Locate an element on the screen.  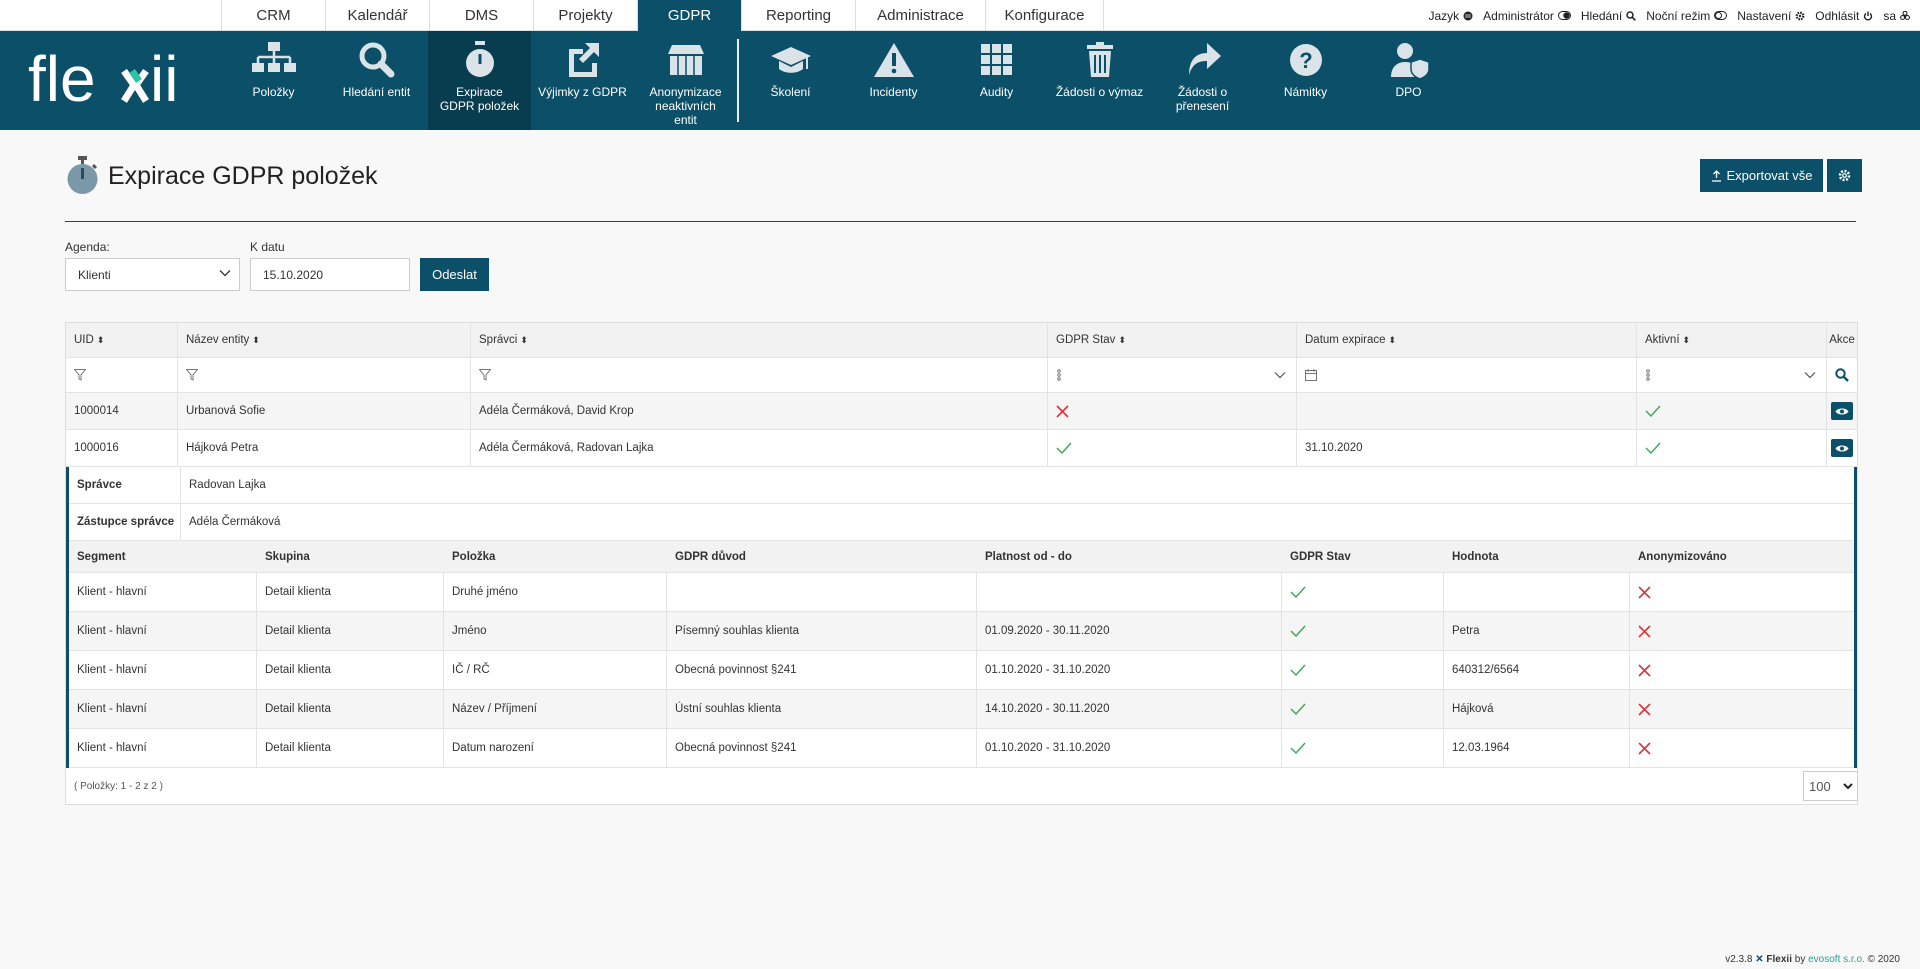
detail-cell-anon is located at coordinates (1742, 709).